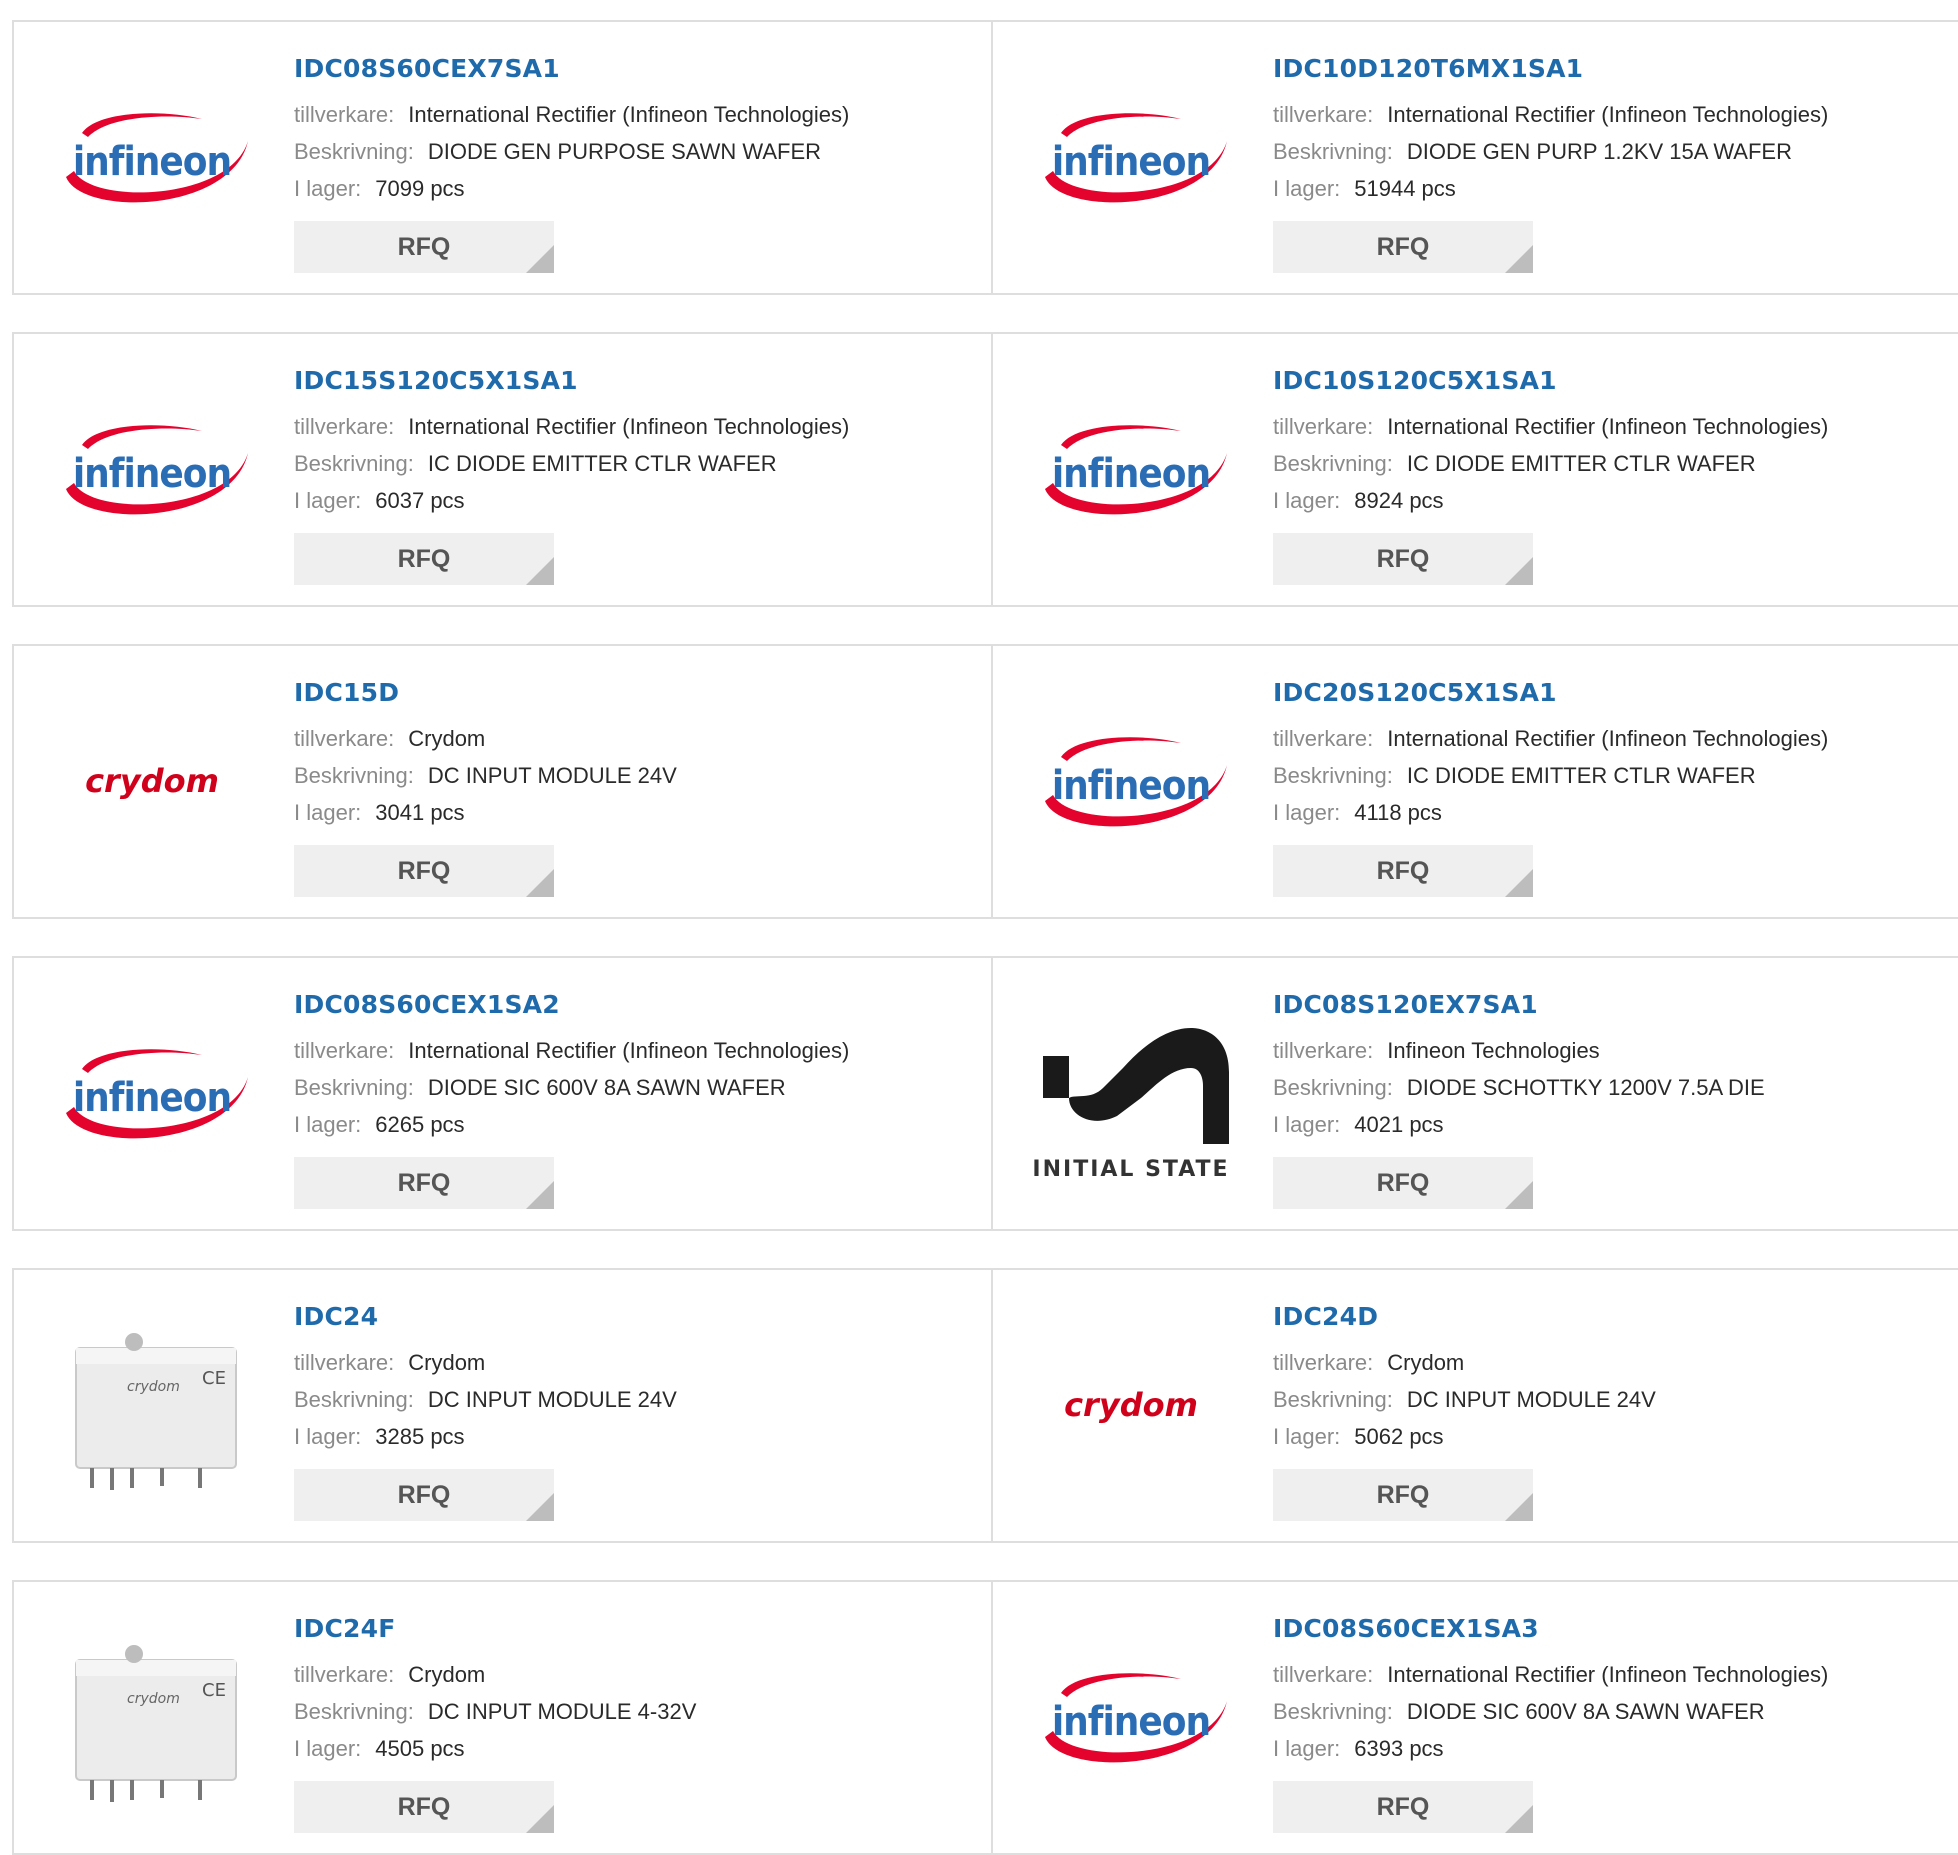  I want to click on part-number-link: IDC10D120T6MX1SA1, so click(1550, 69).